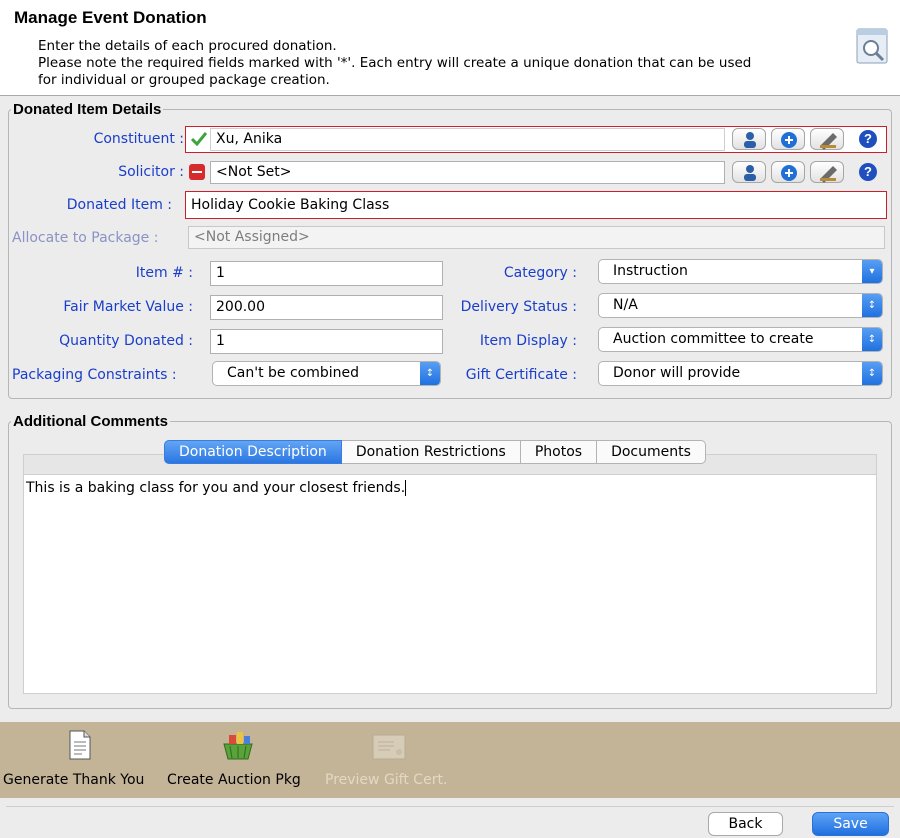 The image size is (900, 838). Describe the element at coordinates (868, 172) in the screenshot. I see `solicitor-help-icon: ?` at that location.